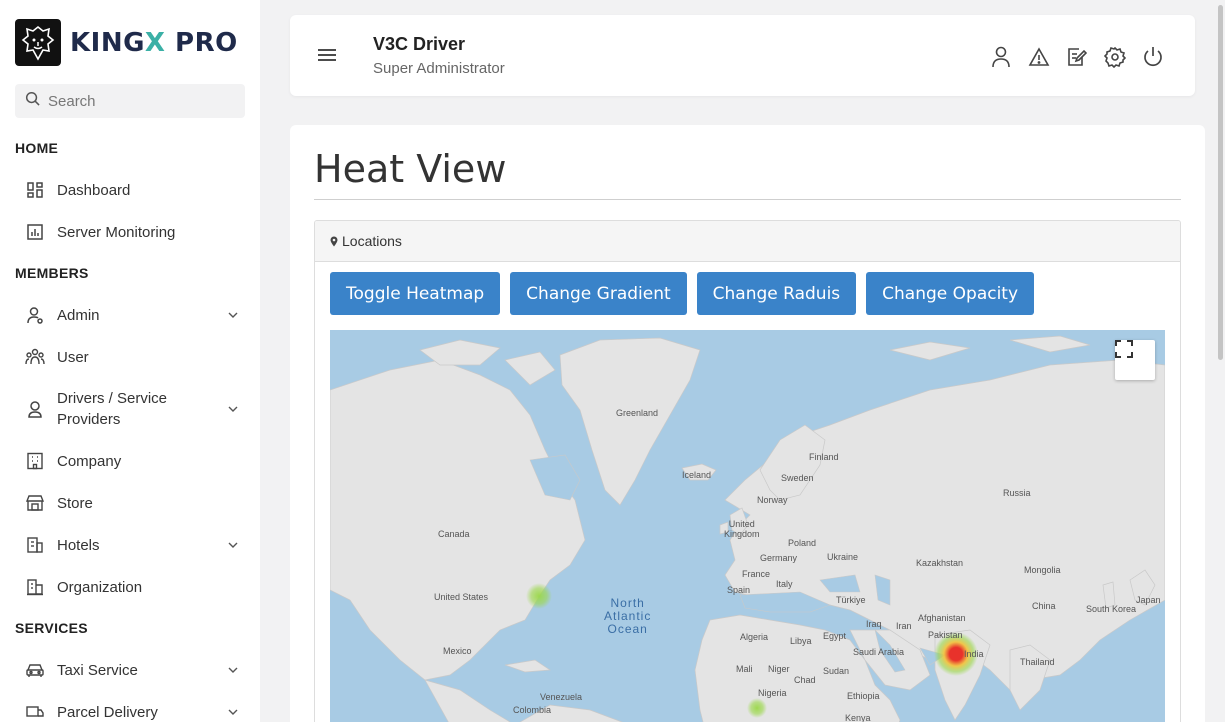  Describe the element at coordinates (779, 558) in the screenshot. I see `map-label-germany: Germany` at that location.